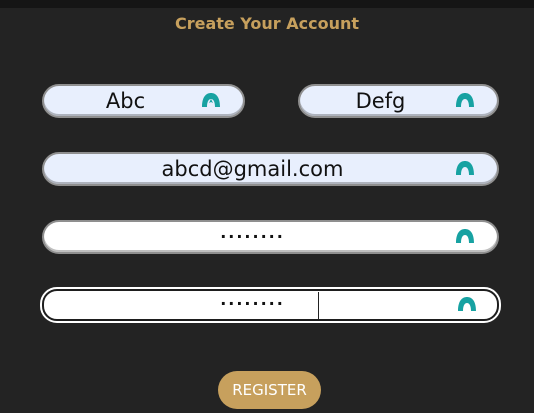 Image resolution: width=534 pixels, height=413 pixels. I want to click on password-field: ········, so click(270, 237).